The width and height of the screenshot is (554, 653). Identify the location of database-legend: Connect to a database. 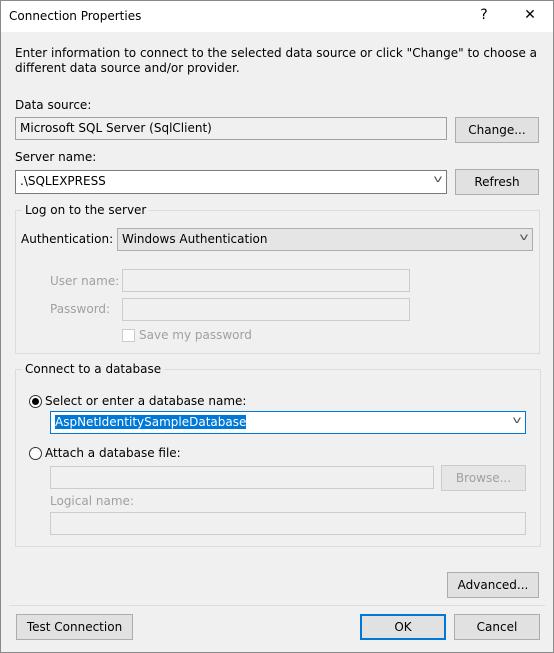
(93, 369).